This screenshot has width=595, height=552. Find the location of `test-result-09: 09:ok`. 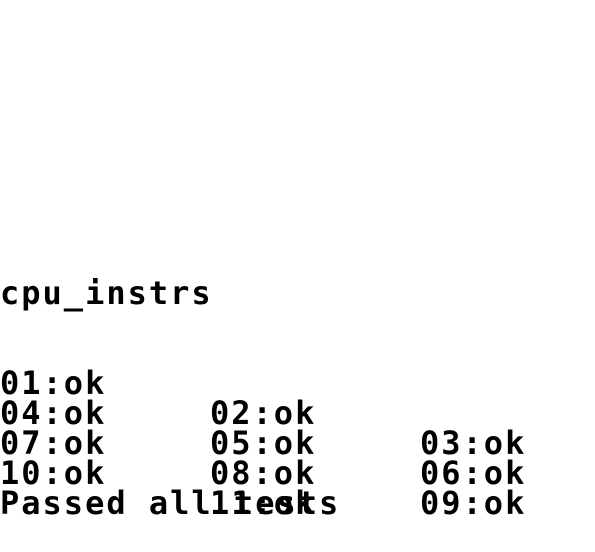

test-result-09: 09:ok is located at coordinates (473, 503).